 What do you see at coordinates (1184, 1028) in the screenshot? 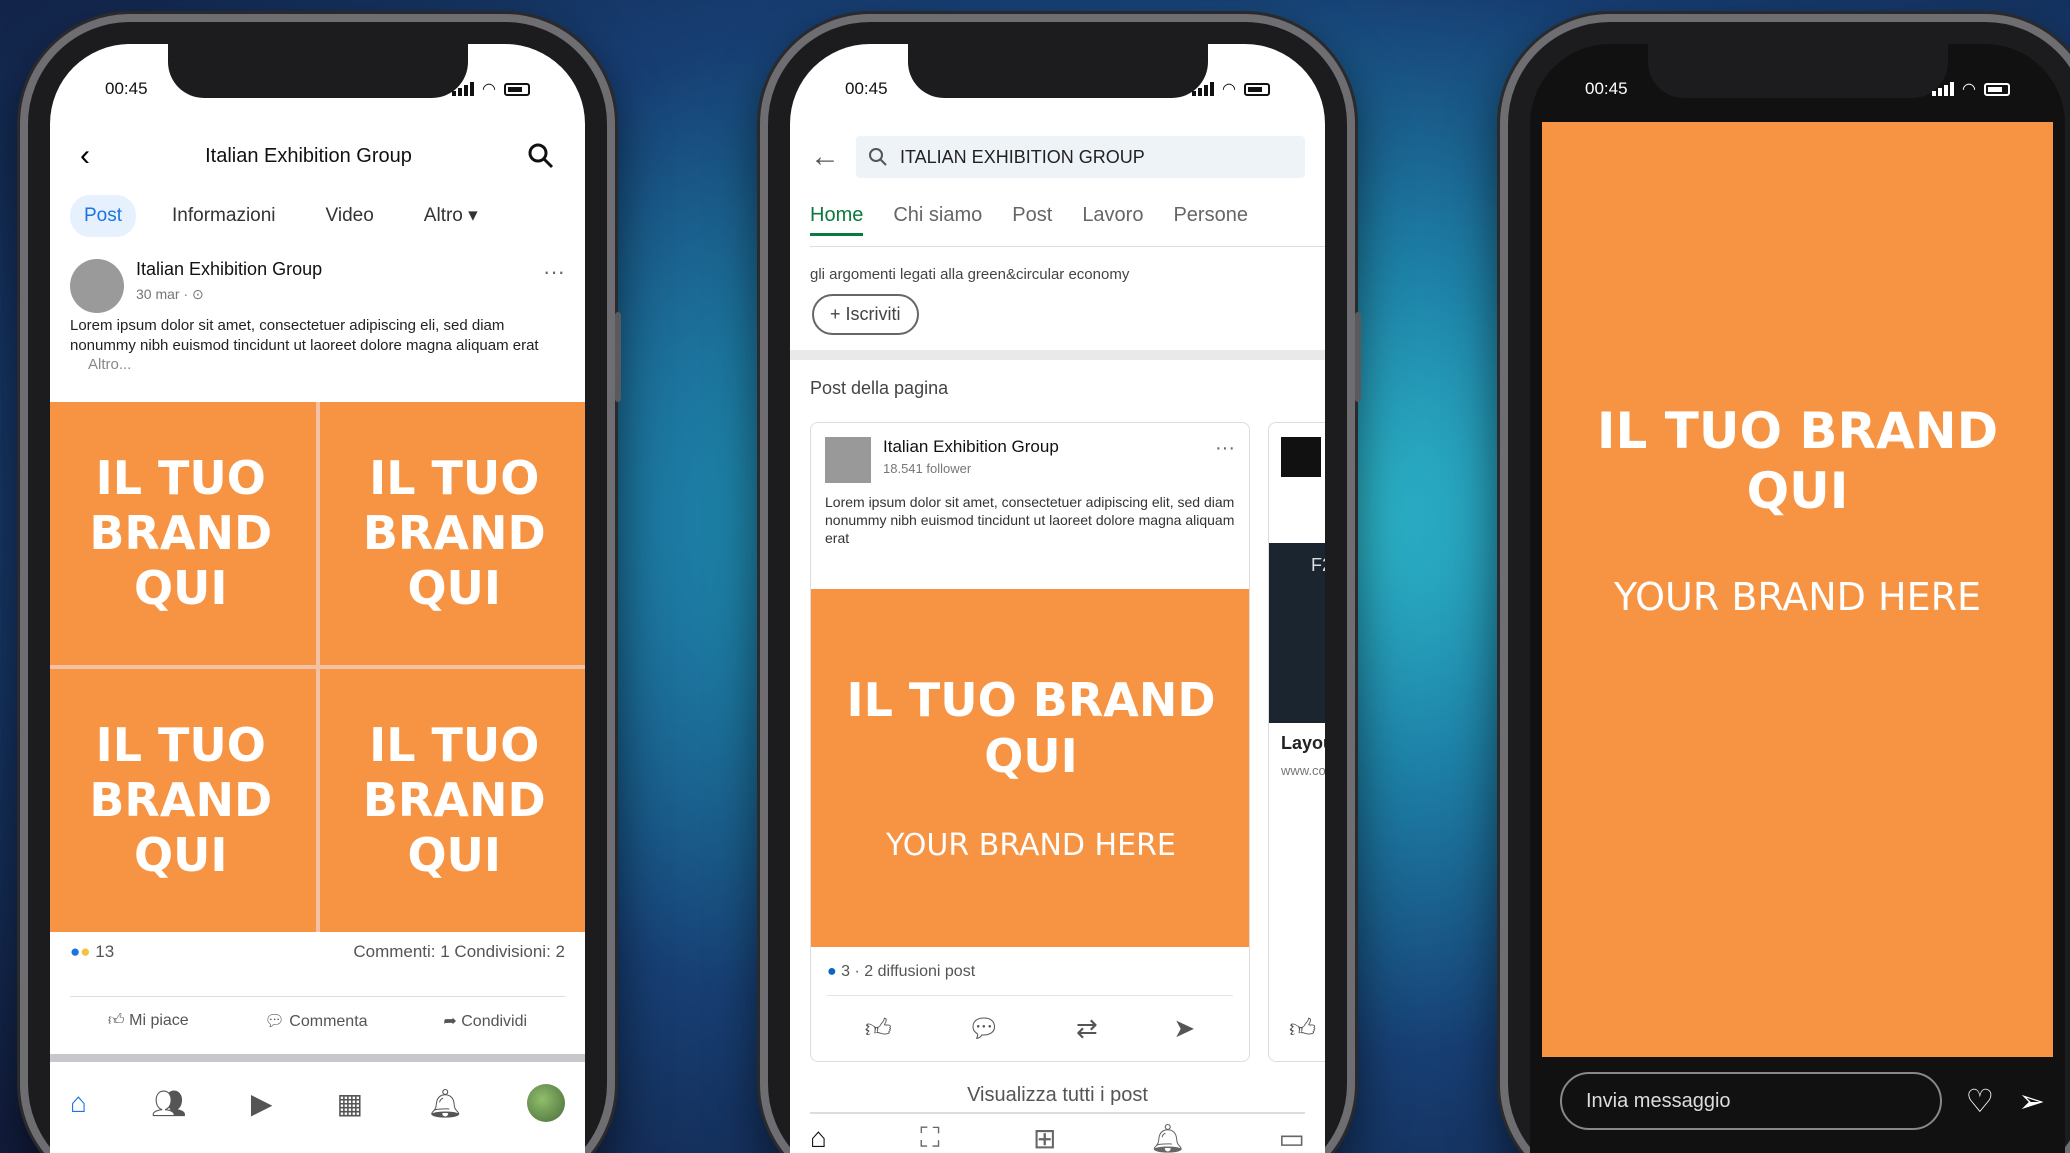
I see `send-icon: ➤` at bounding box center [1184, 1028].